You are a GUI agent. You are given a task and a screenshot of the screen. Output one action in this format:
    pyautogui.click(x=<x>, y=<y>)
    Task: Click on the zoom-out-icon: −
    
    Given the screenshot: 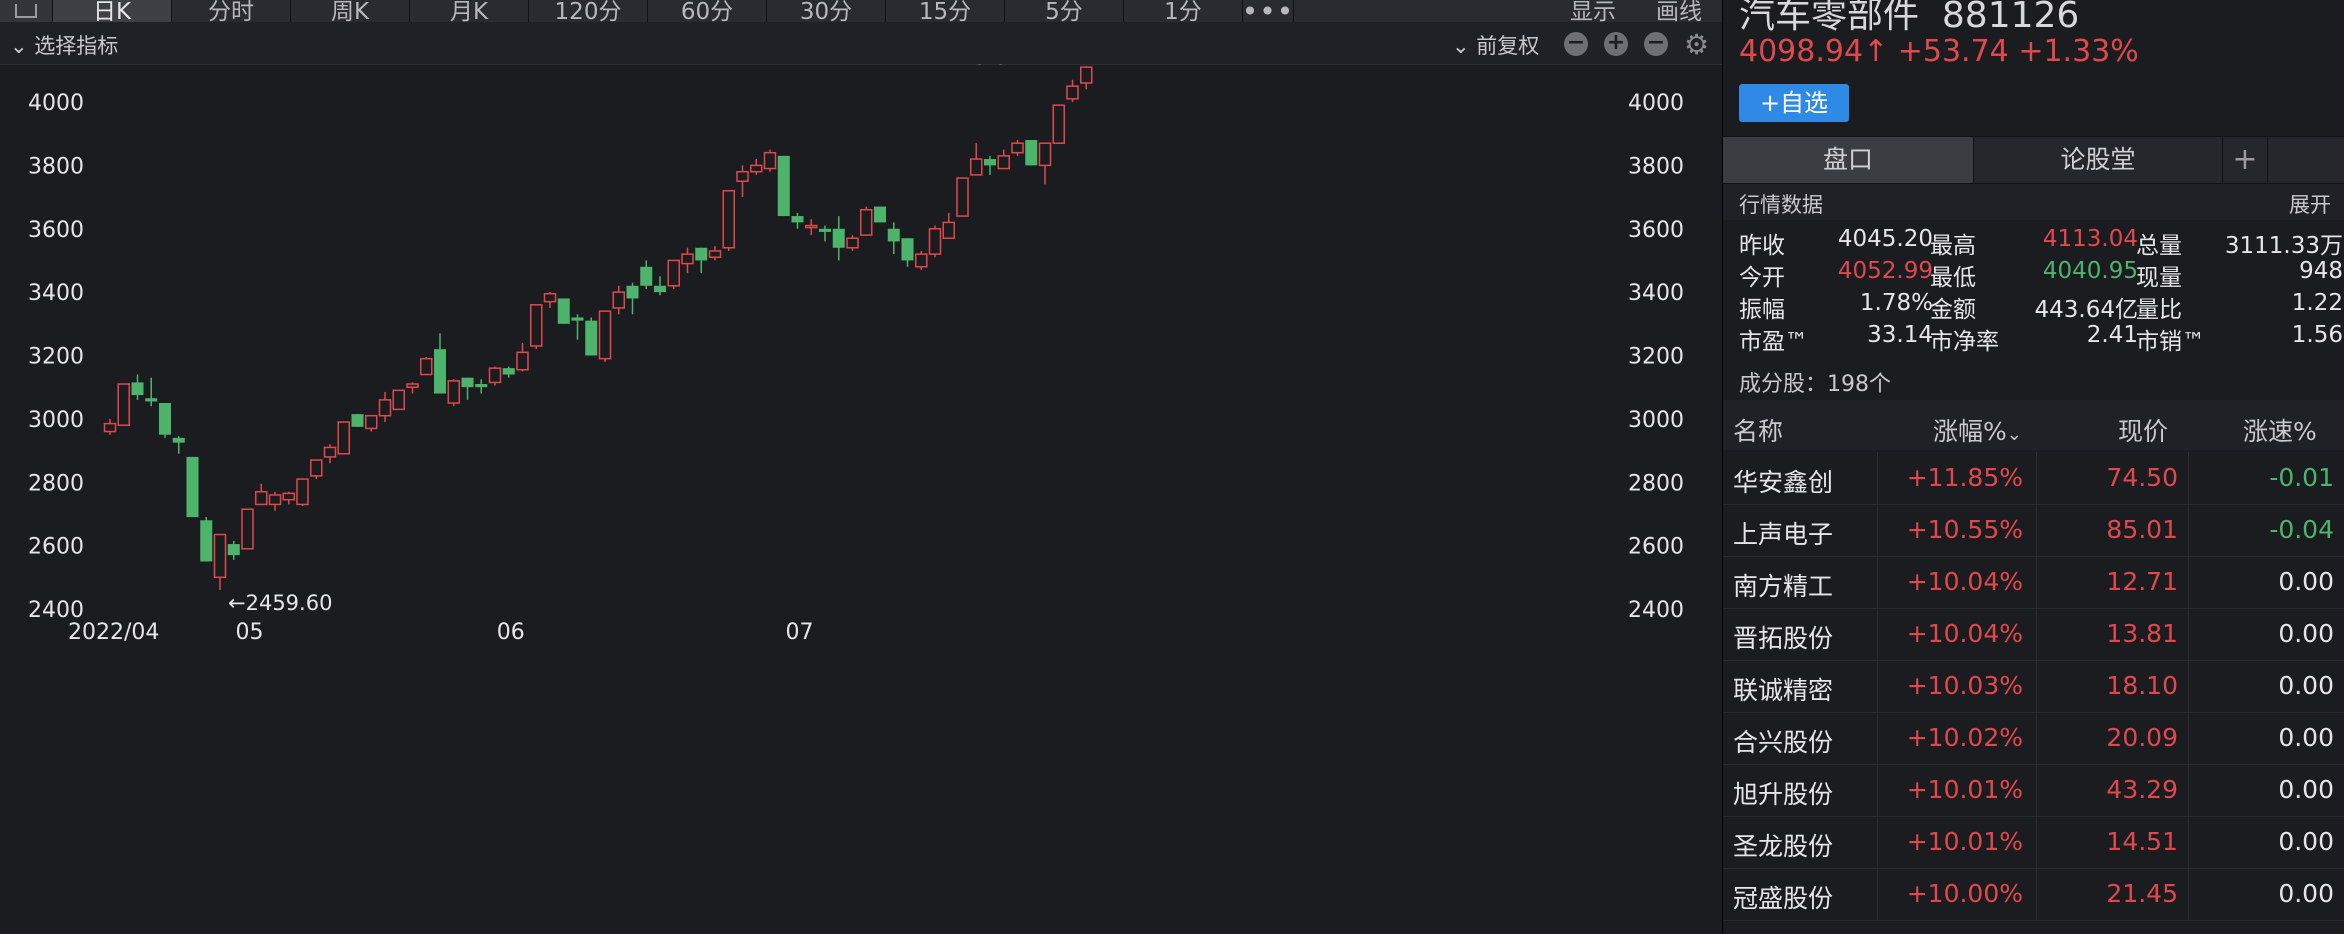 What is the action you would take?
    pyautogui.click(x=1576, y=44)
    